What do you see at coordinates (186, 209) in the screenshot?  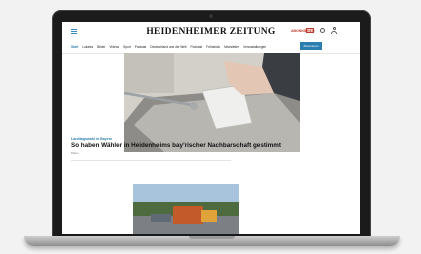 I see `article-teaser-image` at bounding box center [186, 209].